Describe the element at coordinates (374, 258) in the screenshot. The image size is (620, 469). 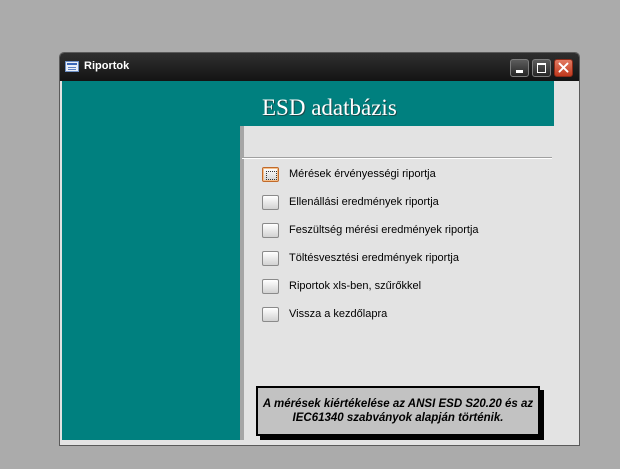
I see `menu-item-label: Töltésvesztési eredmények riportja` at that location.